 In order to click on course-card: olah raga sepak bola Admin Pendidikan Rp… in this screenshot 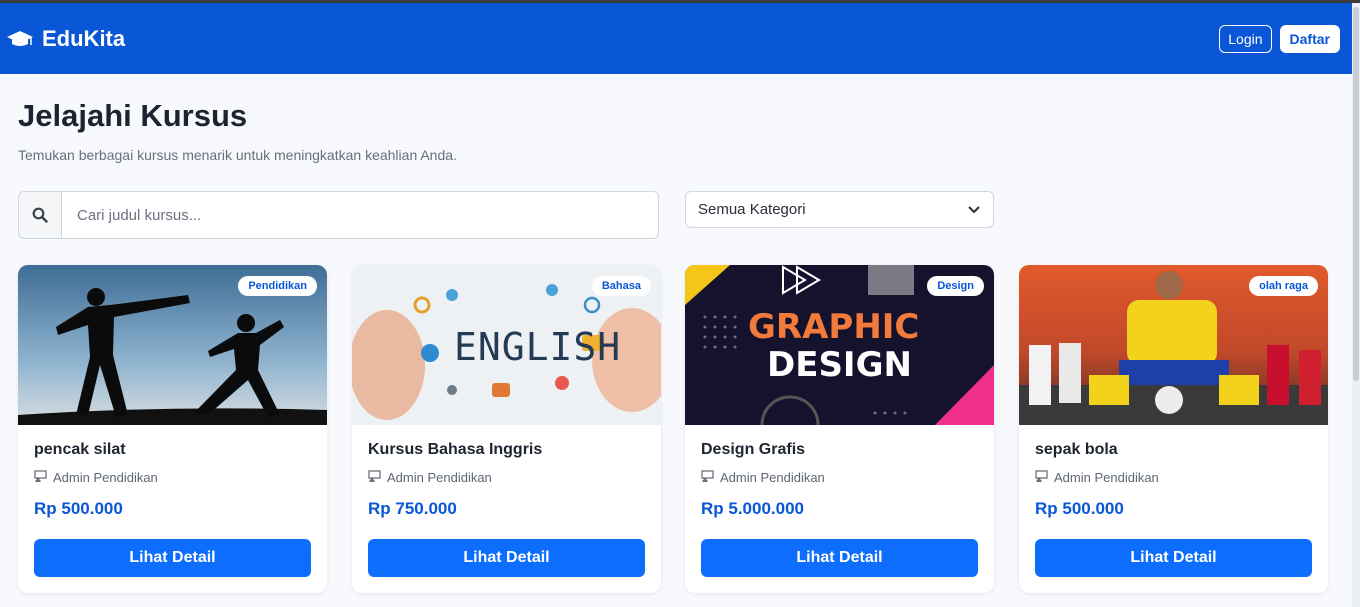, I will do `click(1173, 429)`.